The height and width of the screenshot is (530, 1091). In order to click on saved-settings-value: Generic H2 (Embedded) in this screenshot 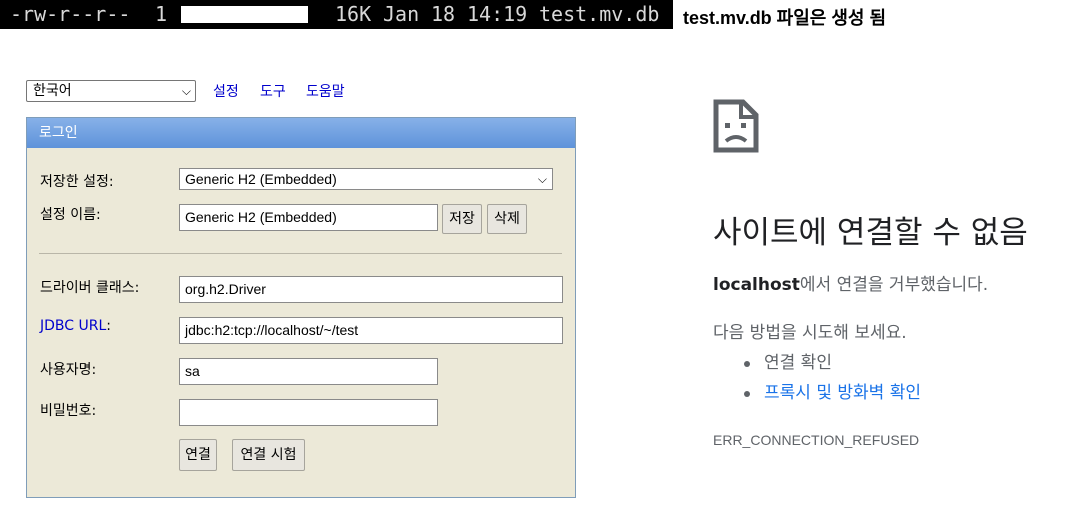, I will do `click(261, 179)`.